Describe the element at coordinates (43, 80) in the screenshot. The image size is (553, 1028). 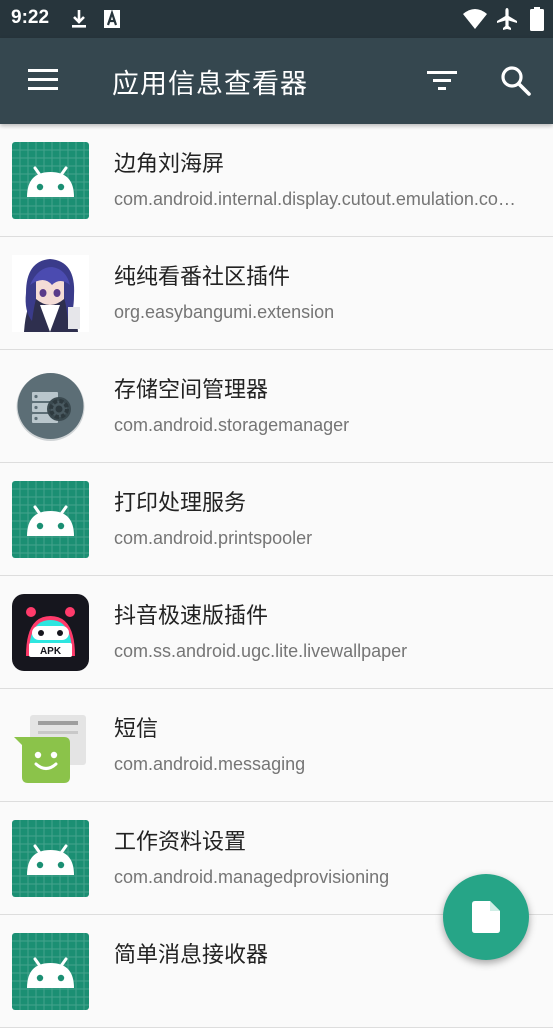
I see `menu-icon` at that location.